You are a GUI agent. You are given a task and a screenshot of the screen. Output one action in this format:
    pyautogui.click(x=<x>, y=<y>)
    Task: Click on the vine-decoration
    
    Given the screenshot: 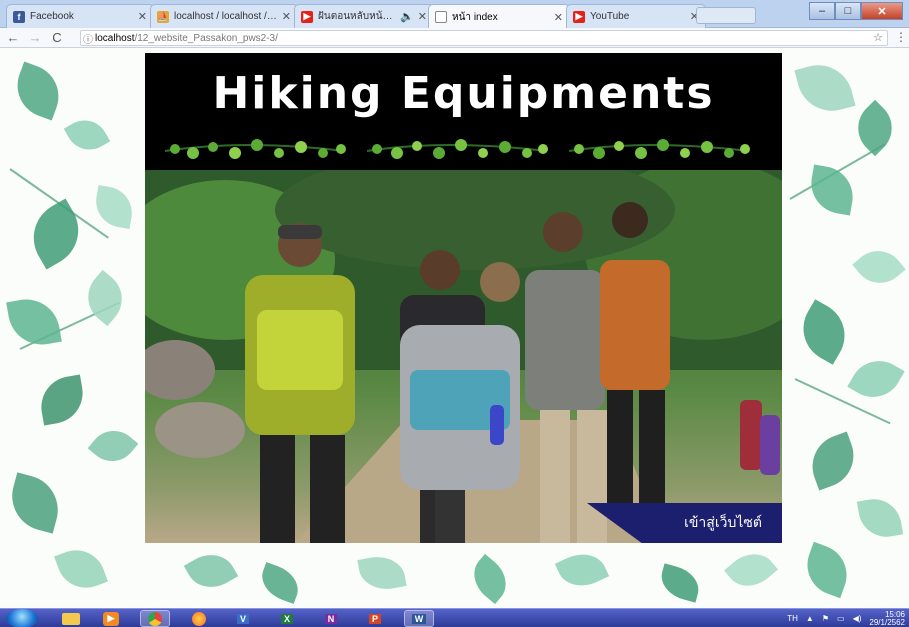 What is the action you would take?
    pyautogui.click(x=457, y=149)
    